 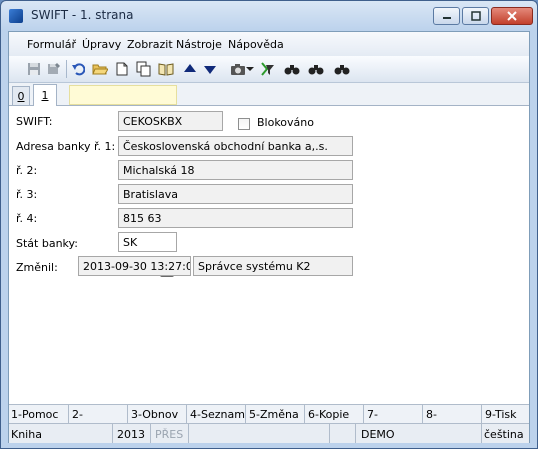 What do you see at coordinates (34, 121) in the screenshot?
I see `swift-label: SWIFT:` at bounding box center [34, 121].